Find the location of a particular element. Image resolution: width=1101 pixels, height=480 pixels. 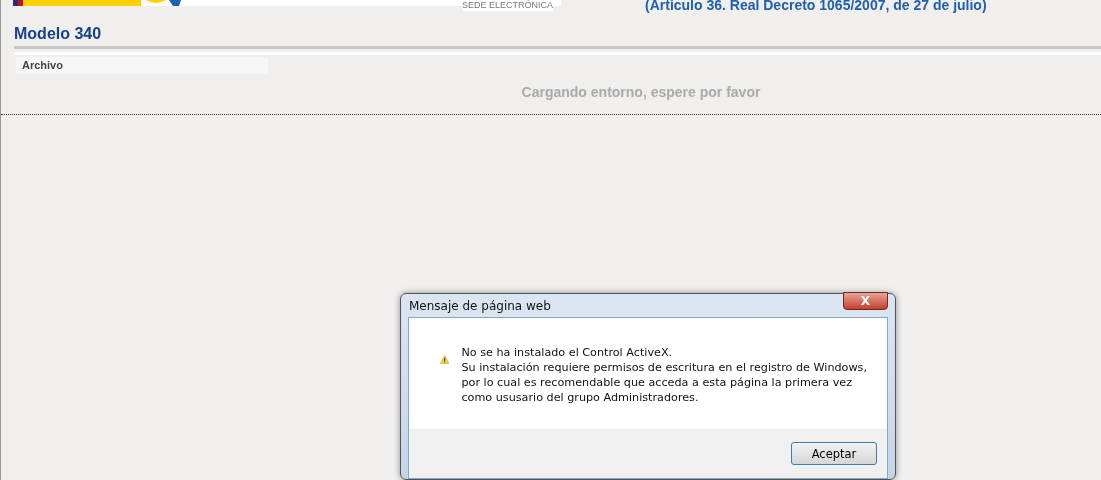

flag-icon is located at coordinates (77, 3).